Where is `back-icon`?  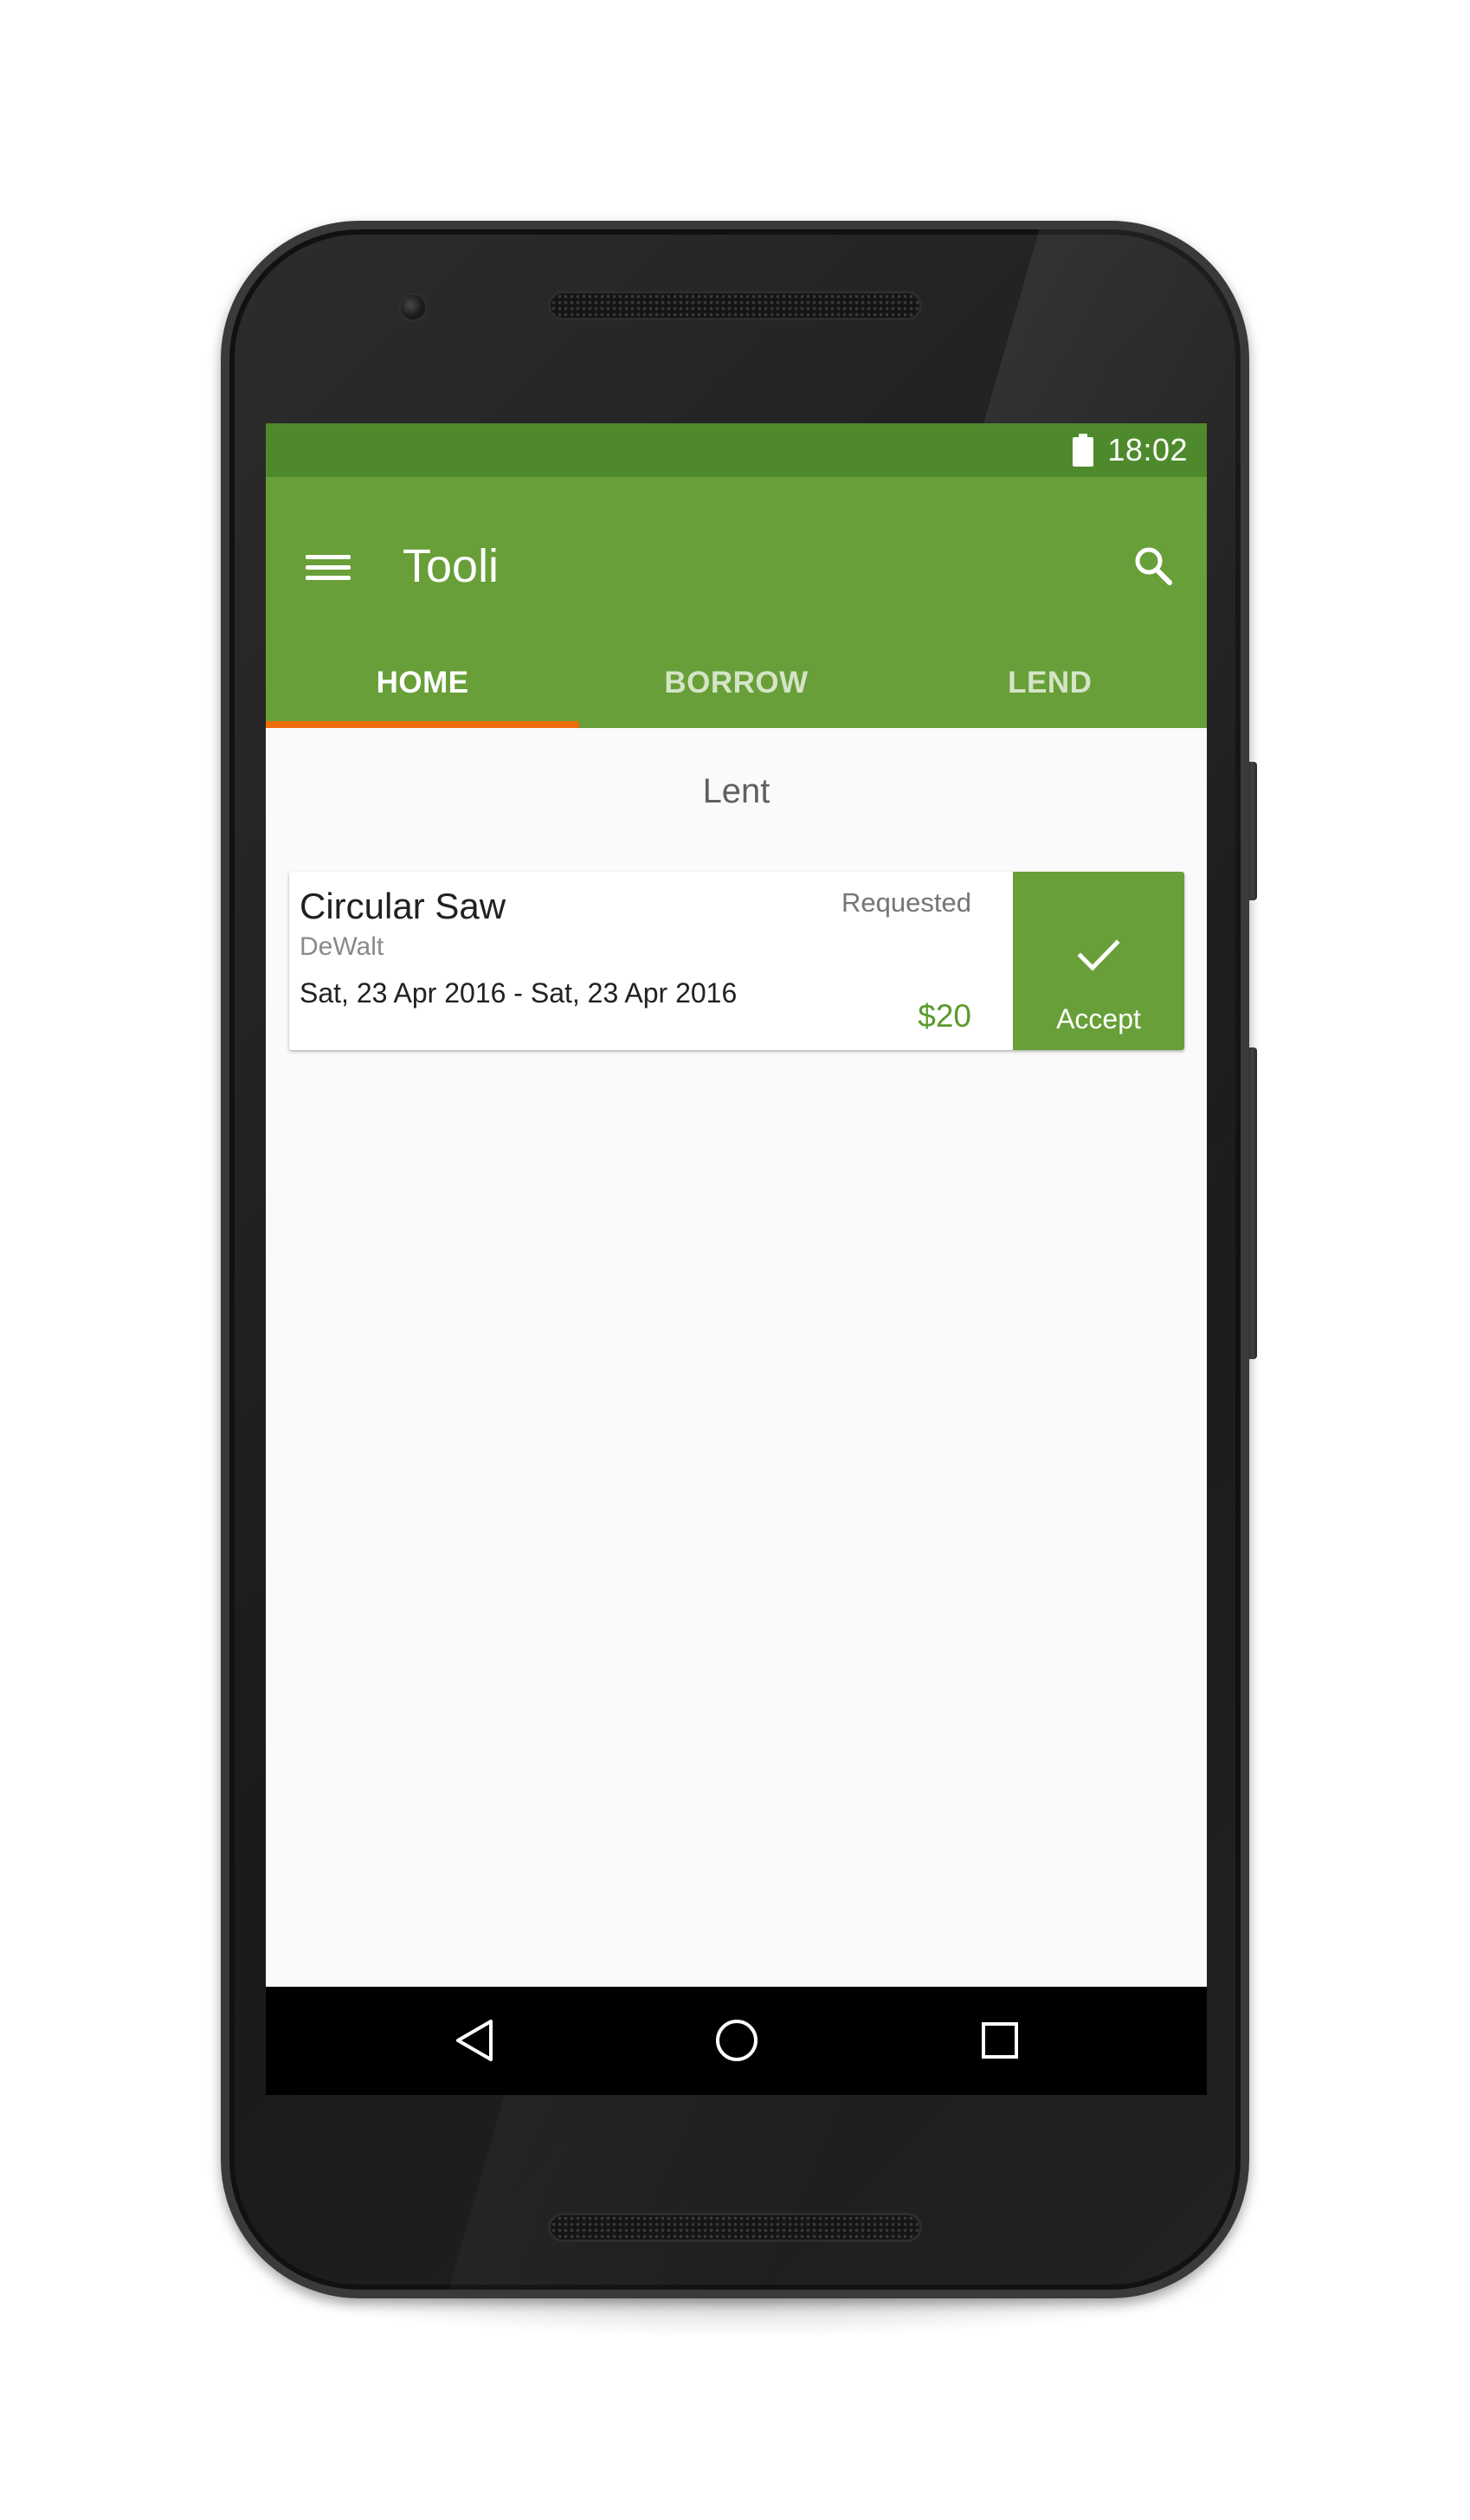
back-icon is located at coordinates (475, 2040).